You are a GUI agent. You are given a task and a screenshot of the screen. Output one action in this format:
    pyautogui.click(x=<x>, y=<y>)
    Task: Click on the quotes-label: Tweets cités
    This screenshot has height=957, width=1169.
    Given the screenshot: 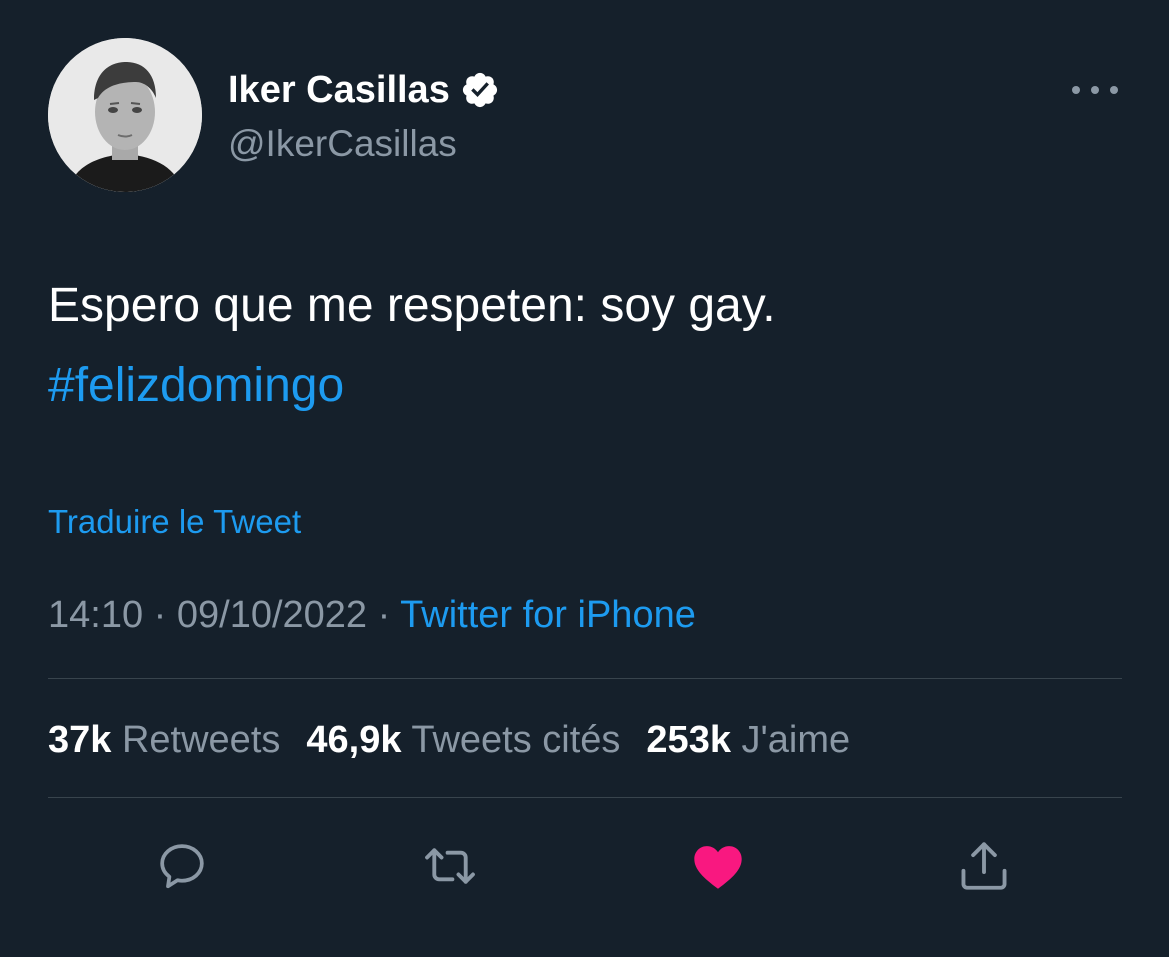 What is the action you would take?
    pyautogui.click(x=516, y=740)
    